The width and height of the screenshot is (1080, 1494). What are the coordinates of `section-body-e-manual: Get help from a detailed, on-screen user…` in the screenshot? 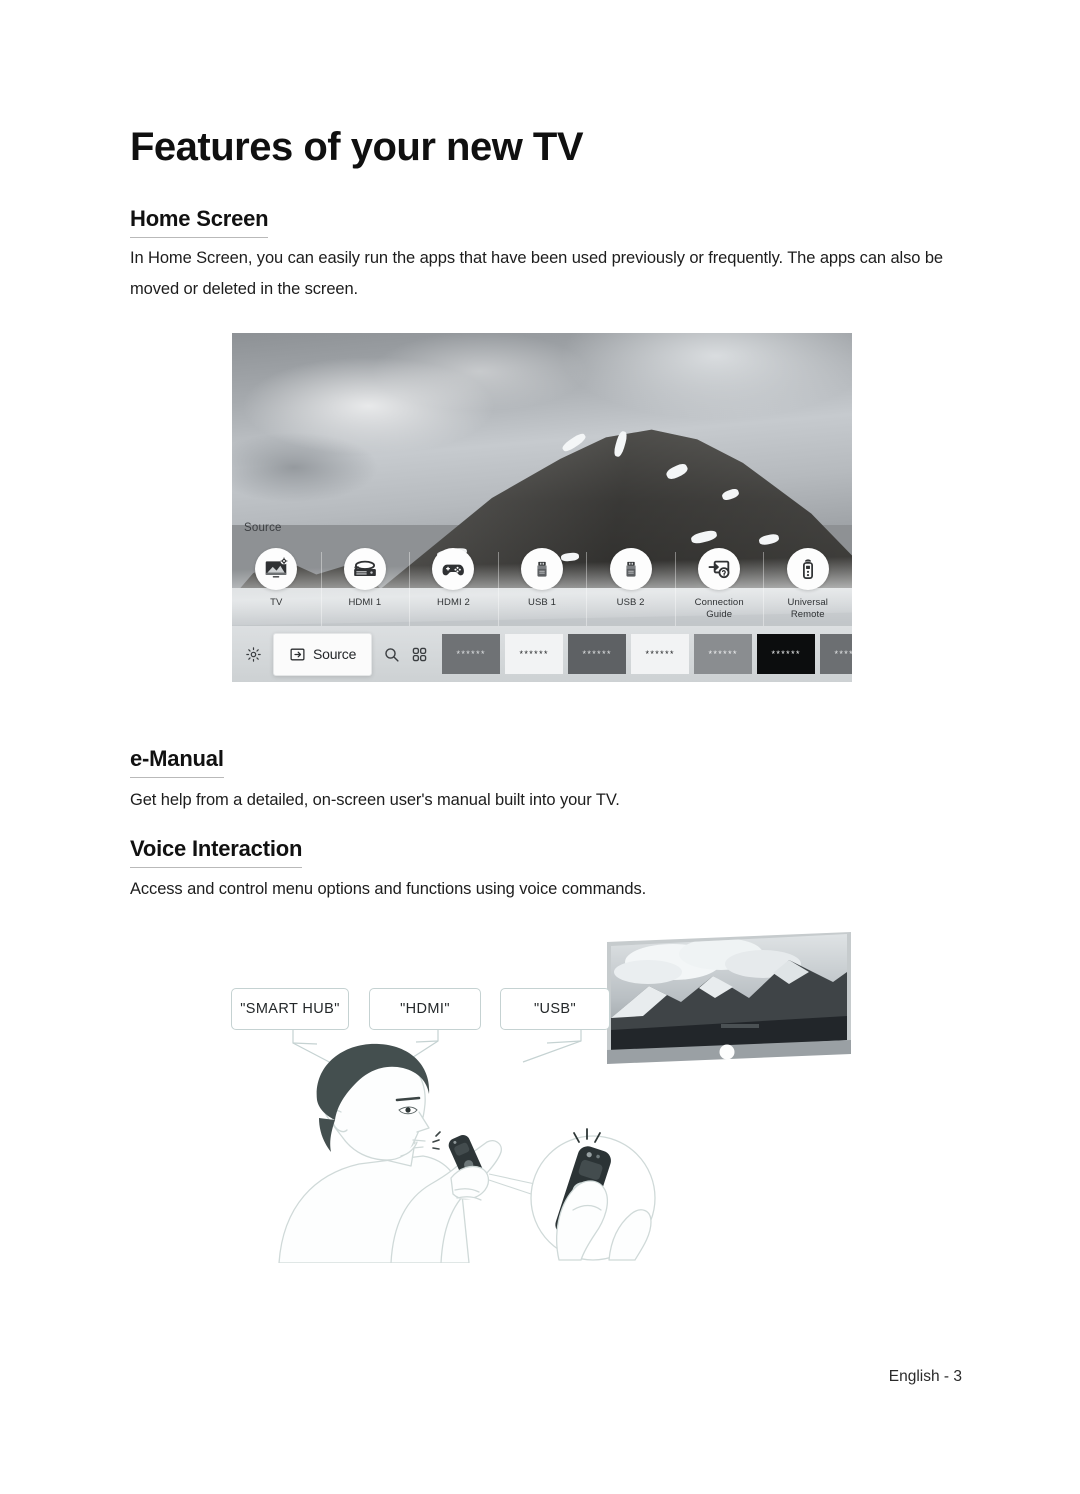 It's located at (375, 800).